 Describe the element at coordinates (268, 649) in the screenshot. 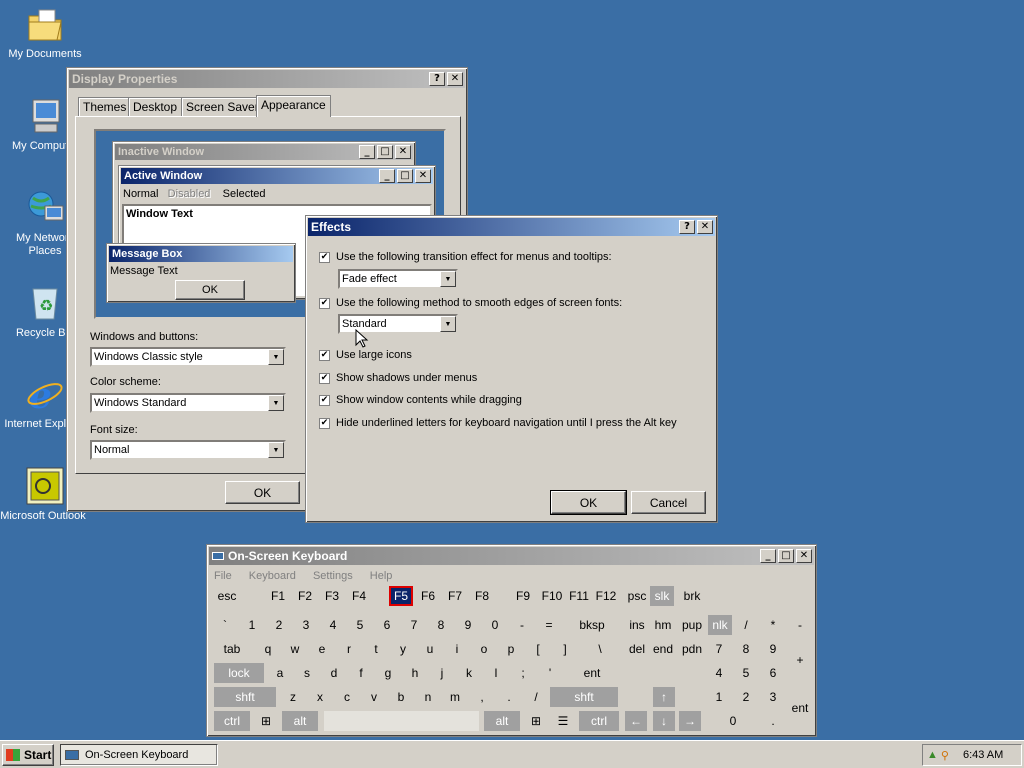

I see `key: q` at that location.